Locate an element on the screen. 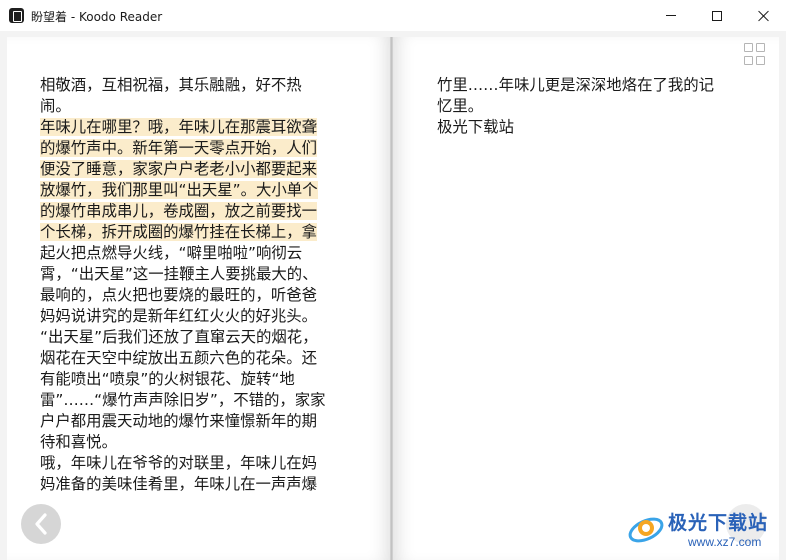 Image resolution: width=786 pixels, height=560 pixels. text-line: 便没了睡意，家家户户老老小小都要起来 is located at coordinates (199, 169).